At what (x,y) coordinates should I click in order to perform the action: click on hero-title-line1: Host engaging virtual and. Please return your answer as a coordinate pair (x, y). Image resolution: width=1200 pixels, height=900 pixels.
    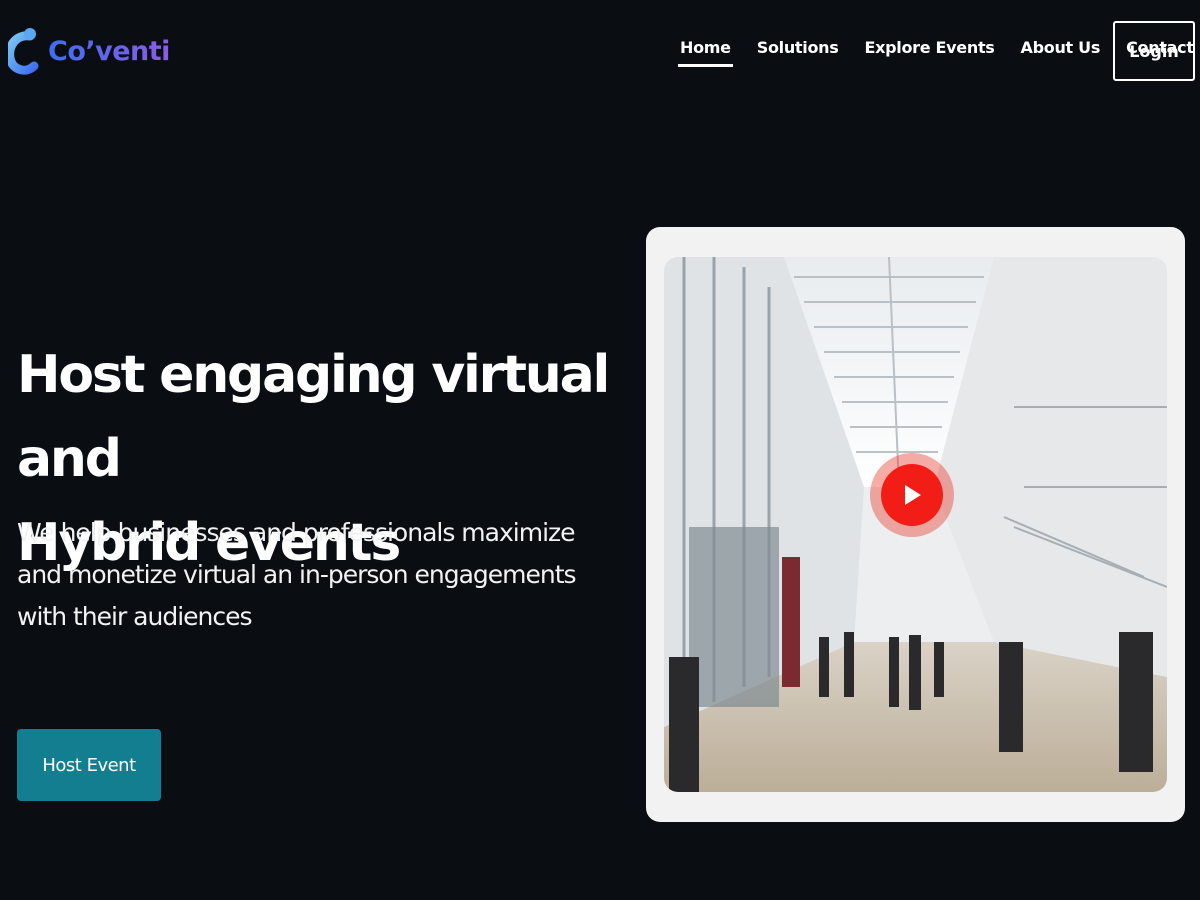
    Looking at the image, I should click on (313, 417).